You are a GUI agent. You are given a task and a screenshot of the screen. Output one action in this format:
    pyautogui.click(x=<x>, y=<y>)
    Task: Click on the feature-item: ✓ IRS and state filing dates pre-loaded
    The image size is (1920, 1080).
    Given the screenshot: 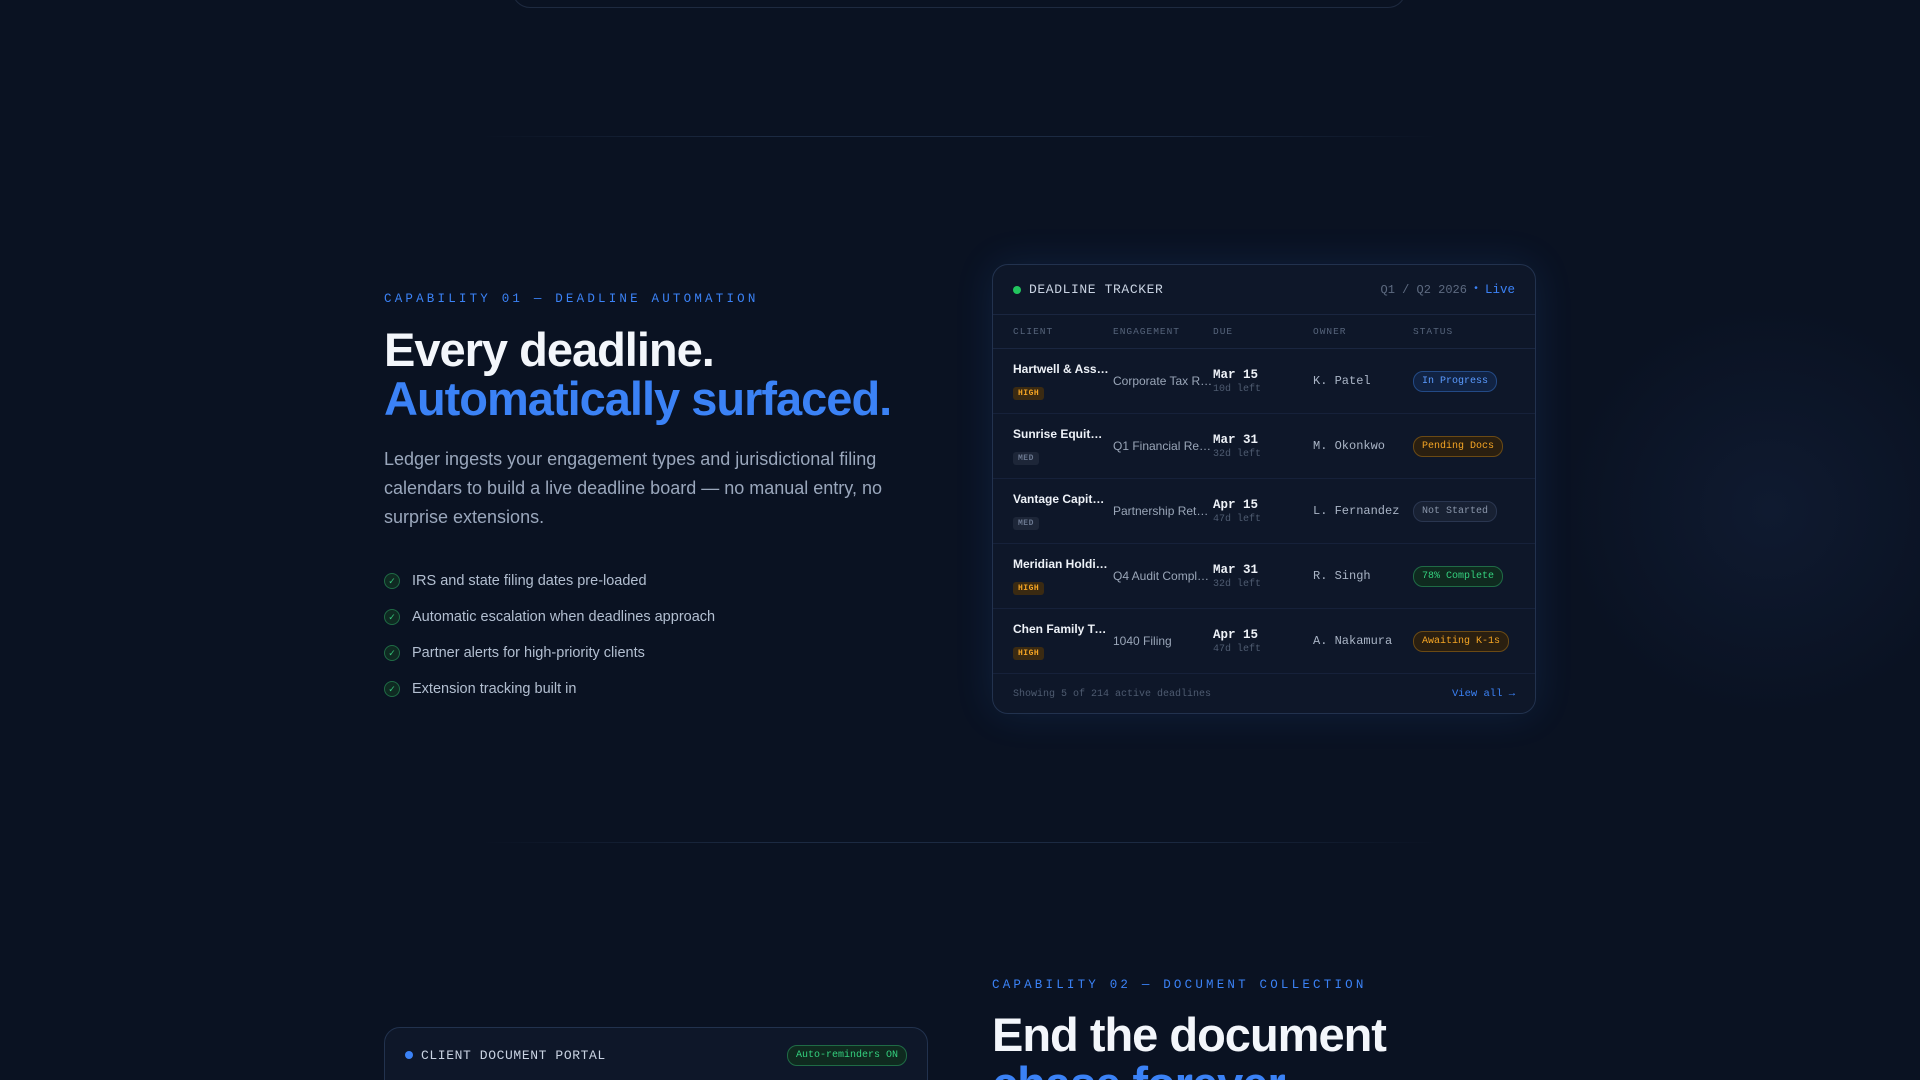 What is the action you would take?
    pyautogui.click(x=549, y=581)
    